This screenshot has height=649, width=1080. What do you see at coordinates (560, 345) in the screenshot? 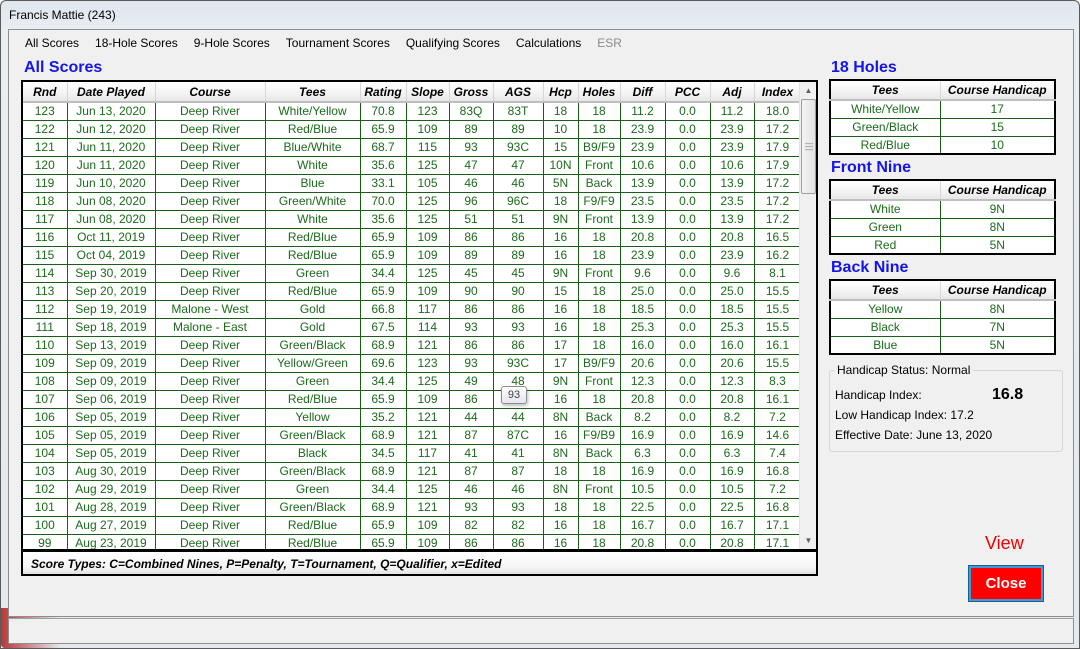
I see `cell-hcp: 17` at bounding box center [560, 345].